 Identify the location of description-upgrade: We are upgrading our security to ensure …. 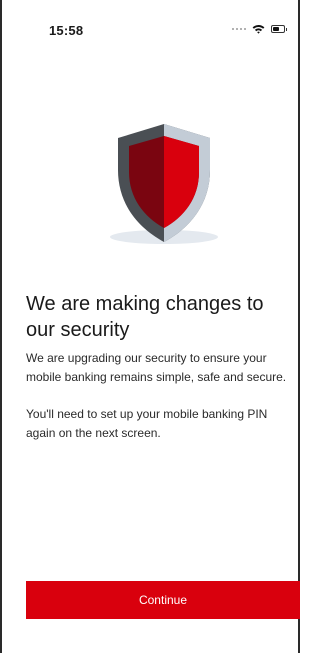
(156, 367).